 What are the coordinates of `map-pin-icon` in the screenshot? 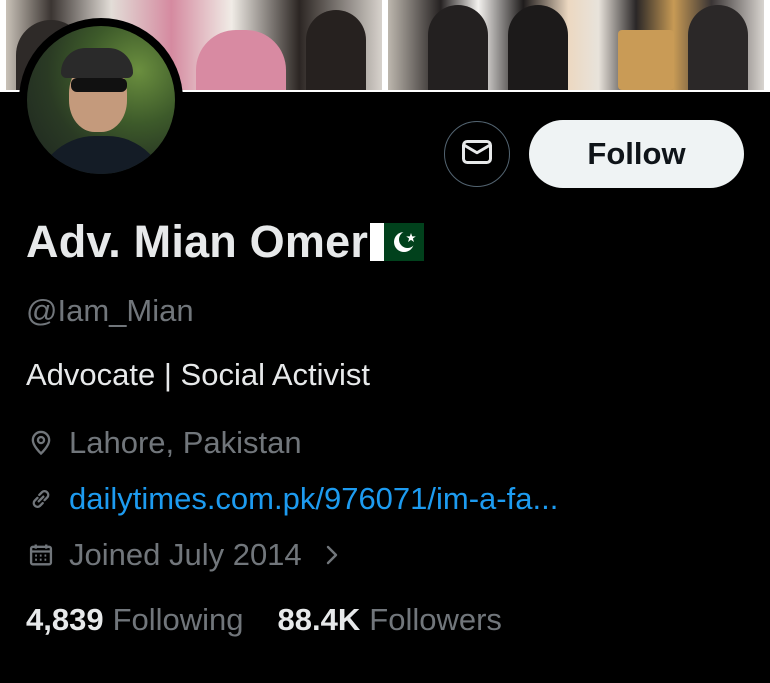 It's located at (41, 443).